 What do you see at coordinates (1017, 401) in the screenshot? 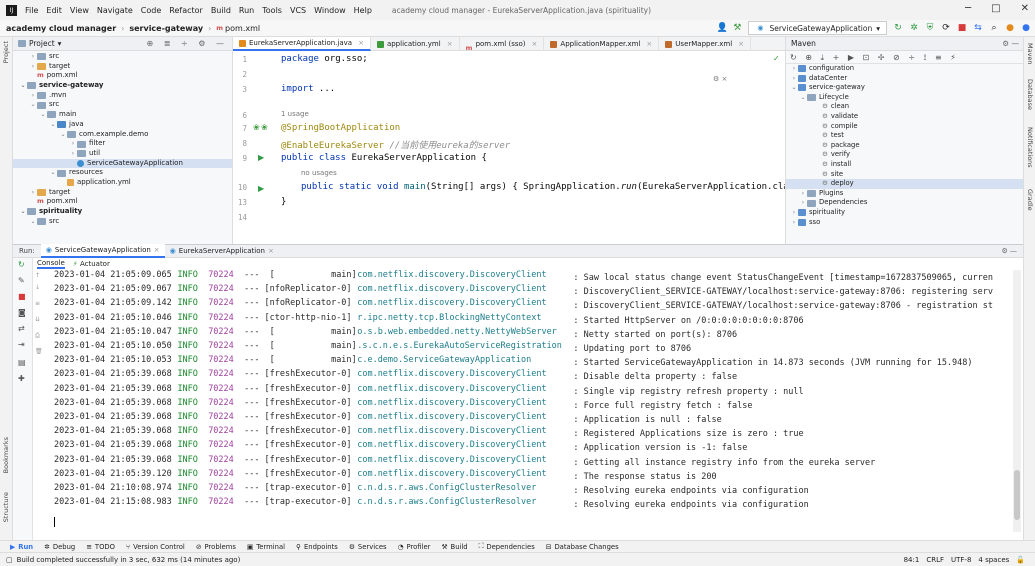
I see `console-scrollbar` at bounding box center [1017, 401].